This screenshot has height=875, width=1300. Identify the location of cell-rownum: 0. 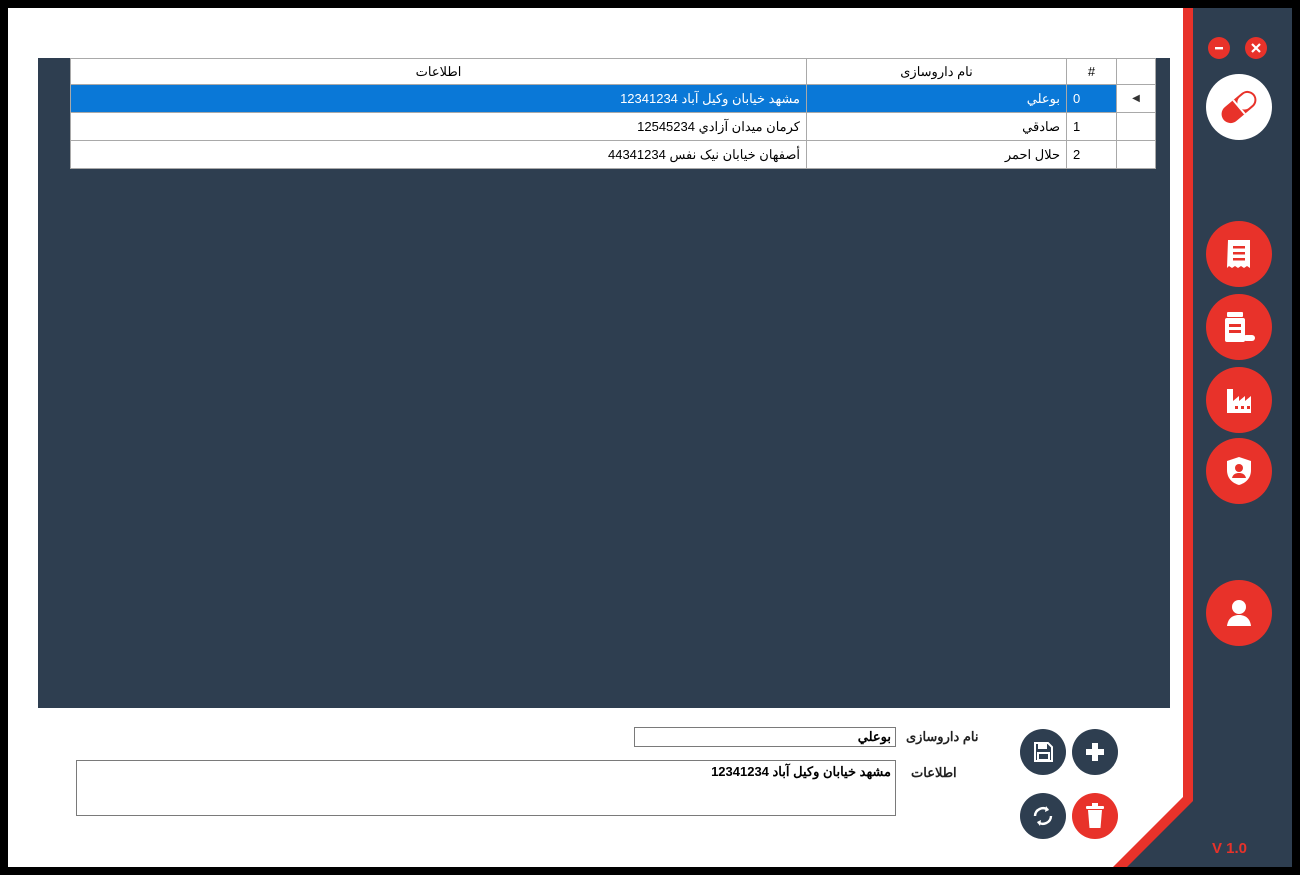
(1091, 98).